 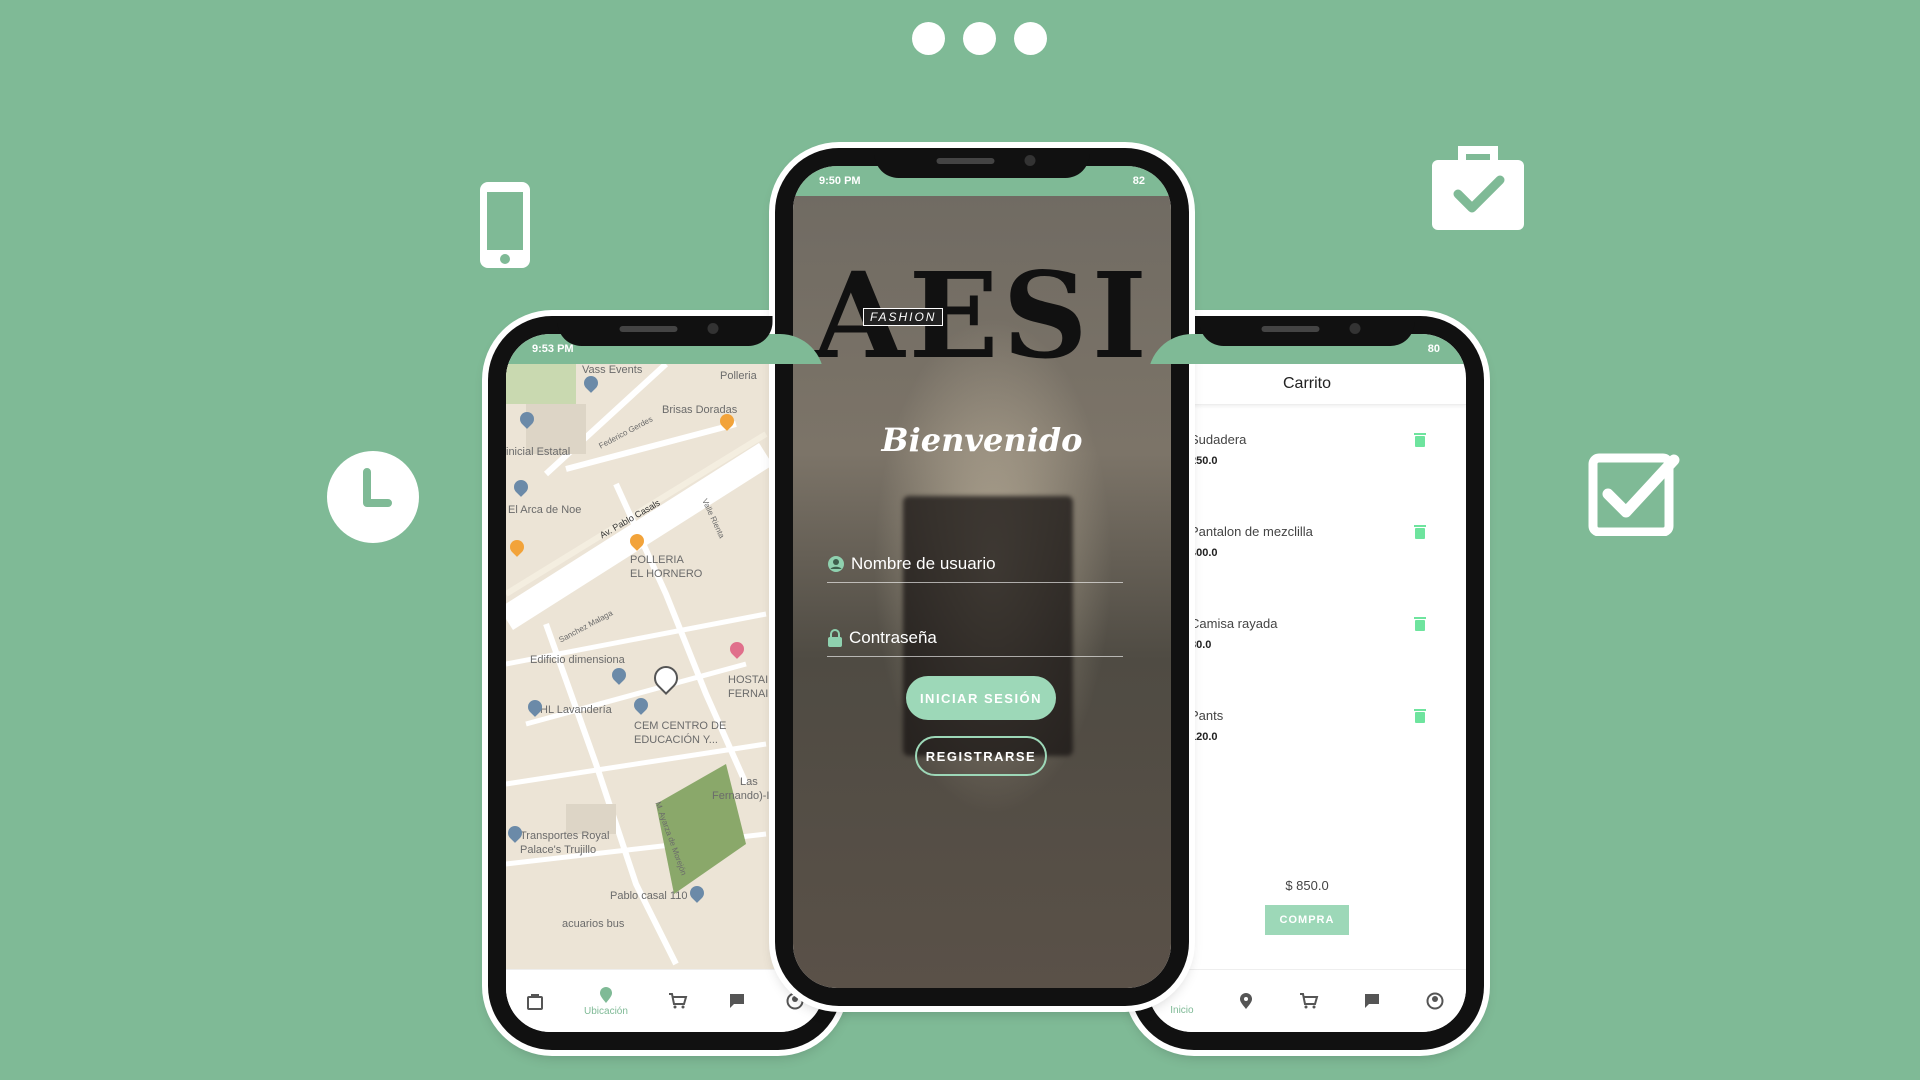 I want to click on username-placeholder: Nombre de usuario, so click(x=923, y=563).